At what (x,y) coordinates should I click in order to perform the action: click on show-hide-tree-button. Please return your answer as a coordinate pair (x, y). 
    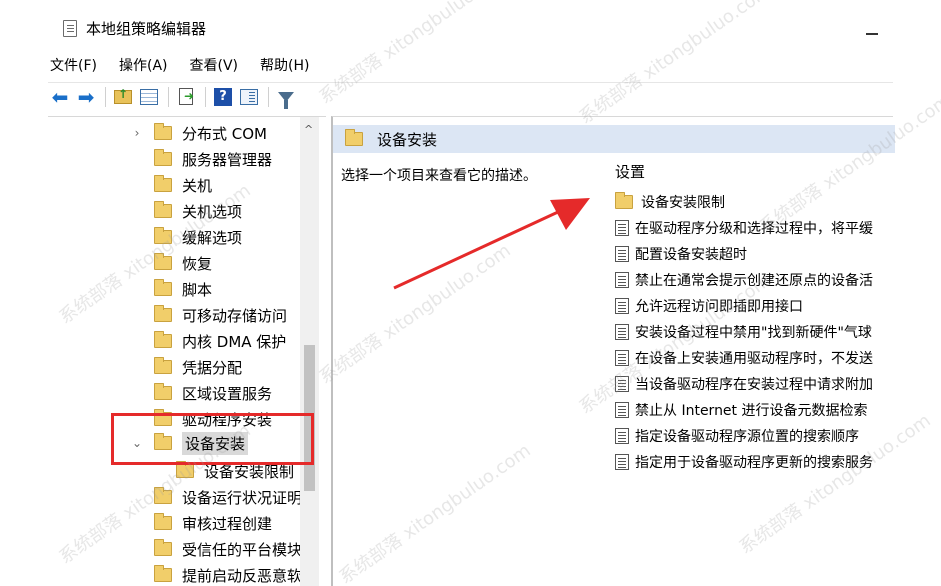
    Looking at the image, I should click on (149, 97).